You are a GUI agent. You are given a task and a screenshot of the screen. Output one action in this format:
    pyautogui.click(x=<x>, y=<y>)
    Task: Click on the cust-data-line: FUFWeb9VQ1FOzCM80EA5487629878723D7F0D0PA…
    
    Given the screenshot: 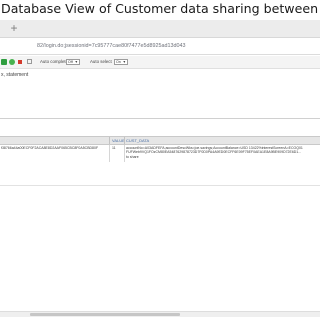 What is the action you would take?
    pyautogui.click(x=214, y=152)
    